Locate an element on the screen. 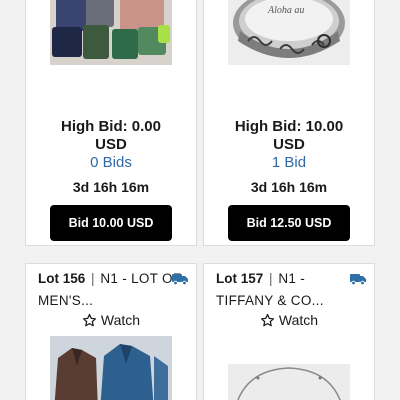 The width and height of the screenshot is (400, 400). jackets-image is located at coordinates (111, 368).